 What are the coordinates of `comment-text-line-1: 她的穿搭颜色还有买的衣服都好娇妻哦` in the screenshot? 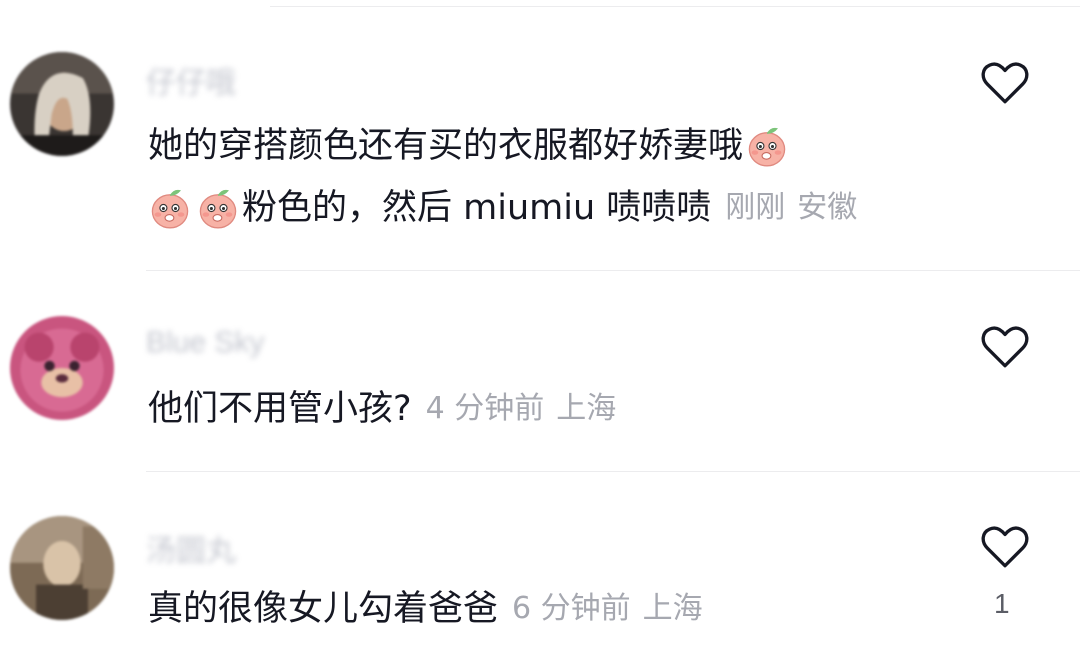 It's located at (446, 146).